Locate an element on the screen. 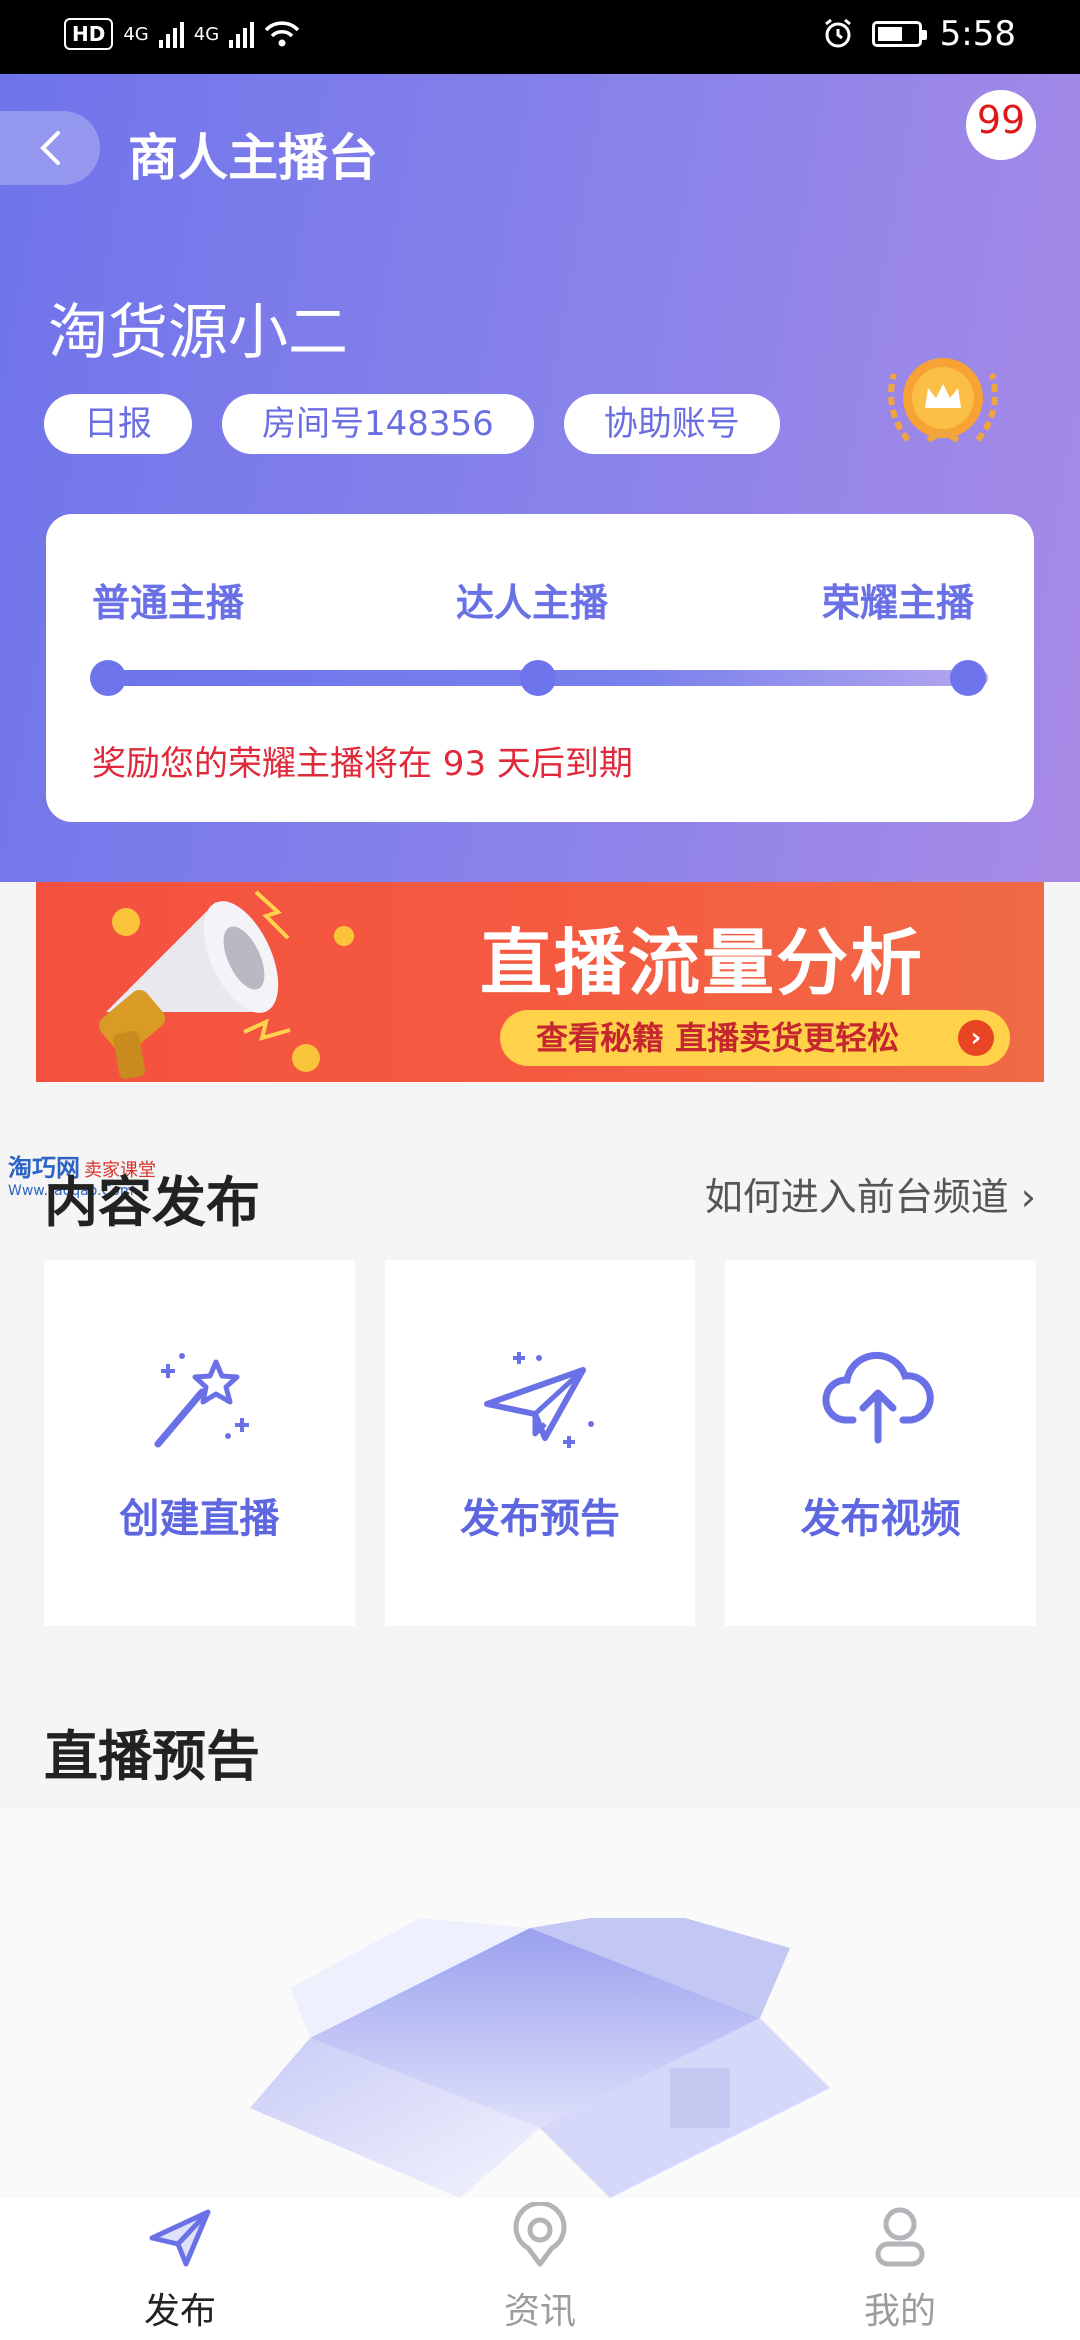 The image size is (1080, 2340). publish-video-label: 发布视频 is located at coordinates (880, 1519).